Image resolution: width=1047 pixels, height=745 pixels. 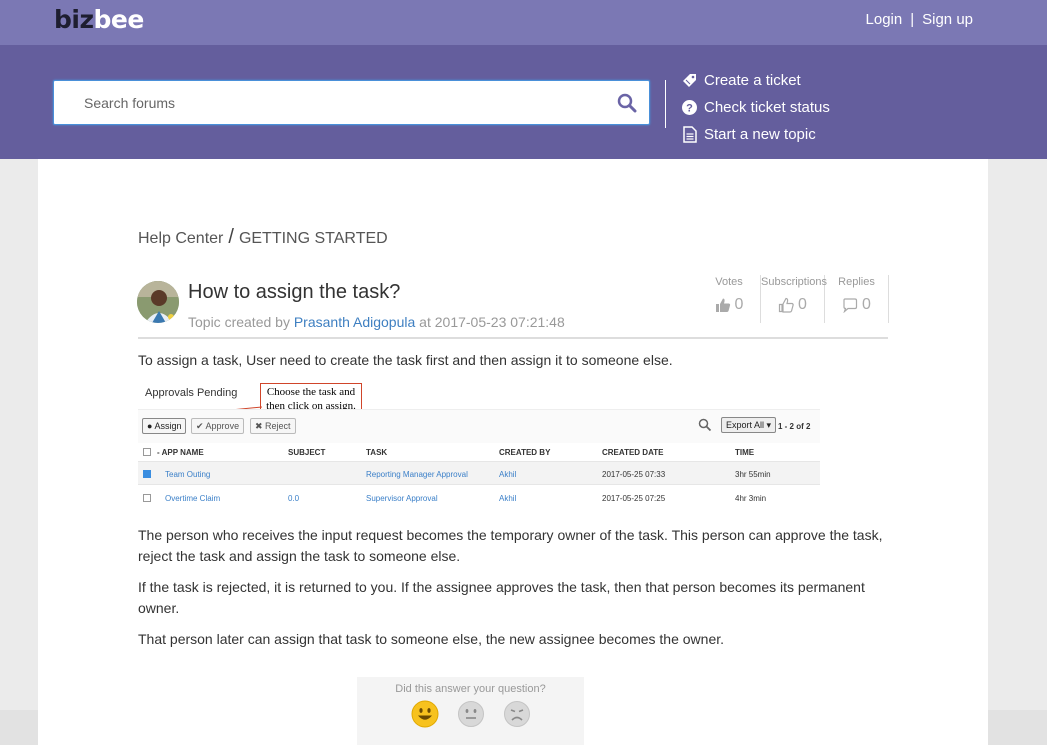 I want to click on screenshot-export-button: Export All ▾, so click(x=749, y=425).